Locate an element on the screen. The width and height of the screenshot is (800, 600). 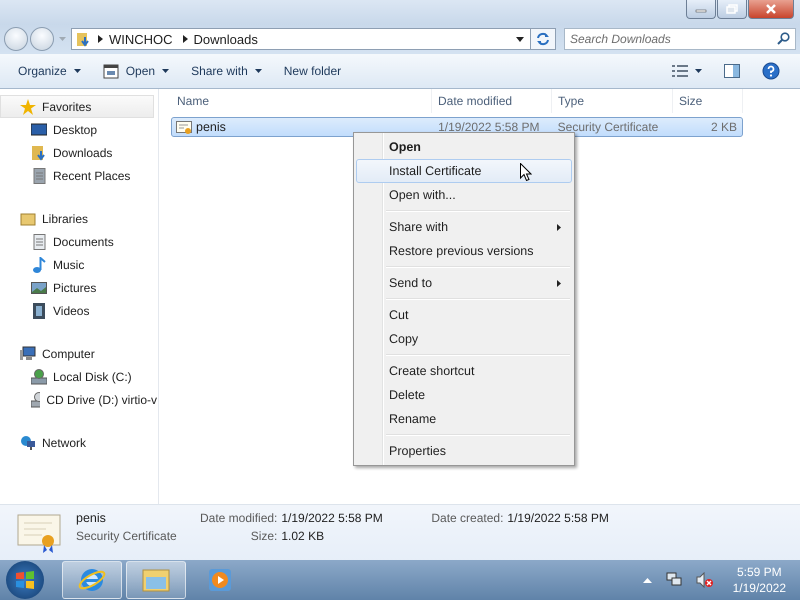
table-cell-text: 1/19/2022 5:58 PM is located at coordinates (488, 127).